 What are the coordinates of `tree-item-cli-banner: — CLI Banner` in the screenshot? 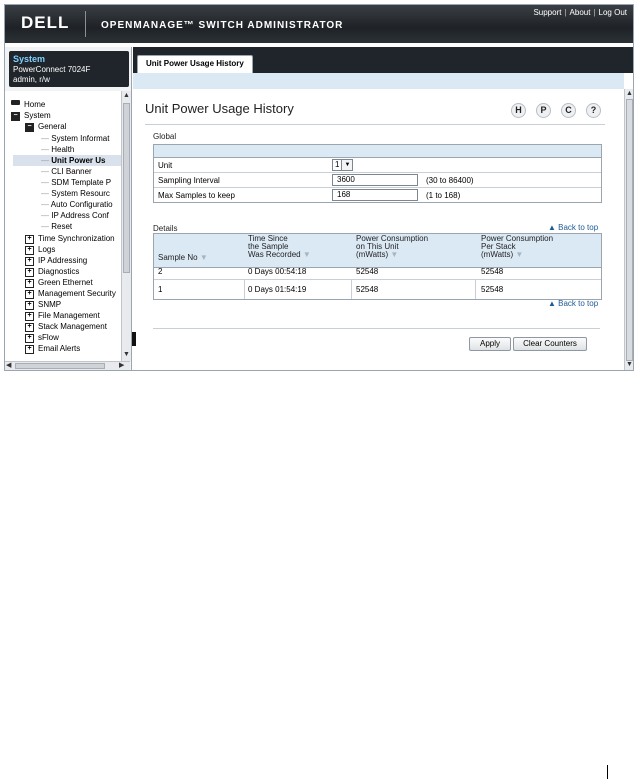 It's located at (66, 171).